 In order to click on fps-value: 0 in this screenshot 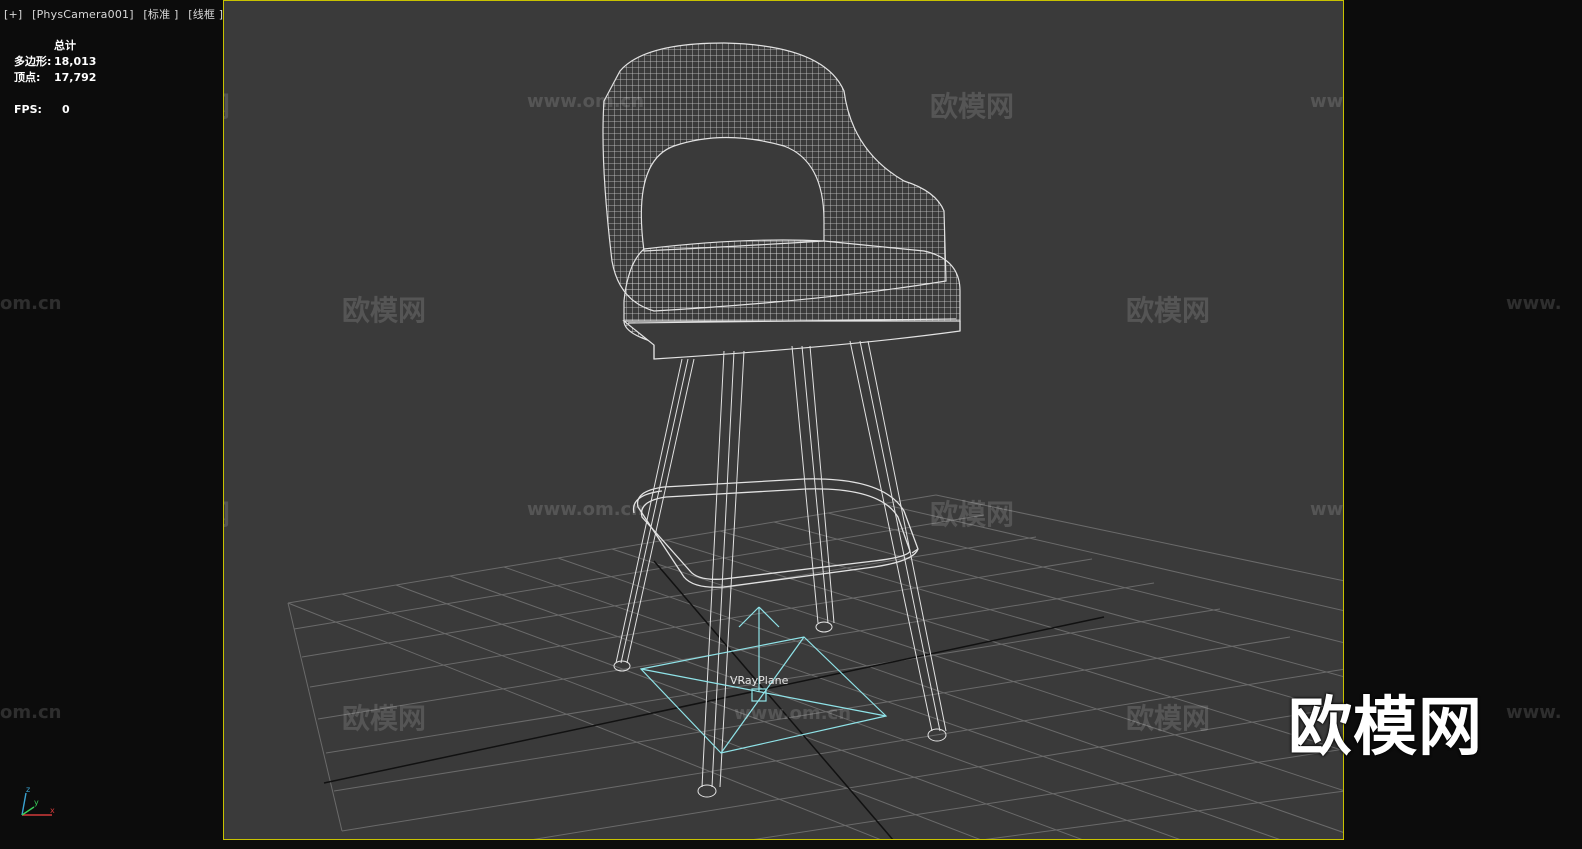, I will do `click(66, 109)`.